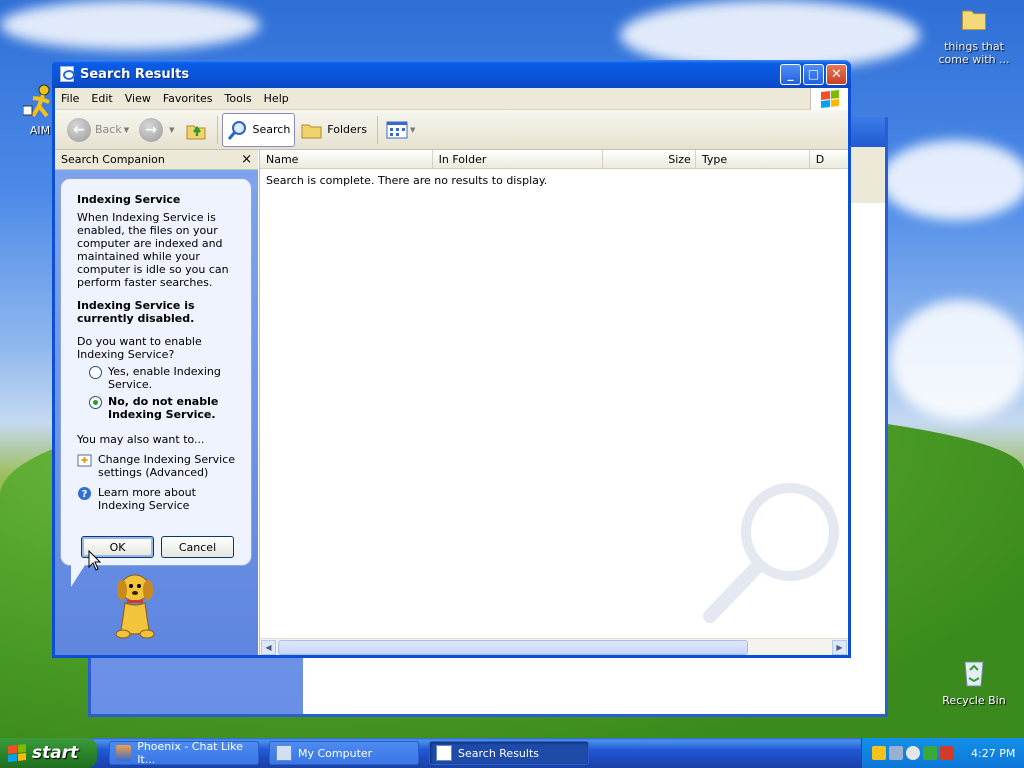 This screenshot has width=1024, height=768. What do you see at coordinates (138, 98) in the screenshot?
I see `menu-view: View` at bounding box center [138, 98].